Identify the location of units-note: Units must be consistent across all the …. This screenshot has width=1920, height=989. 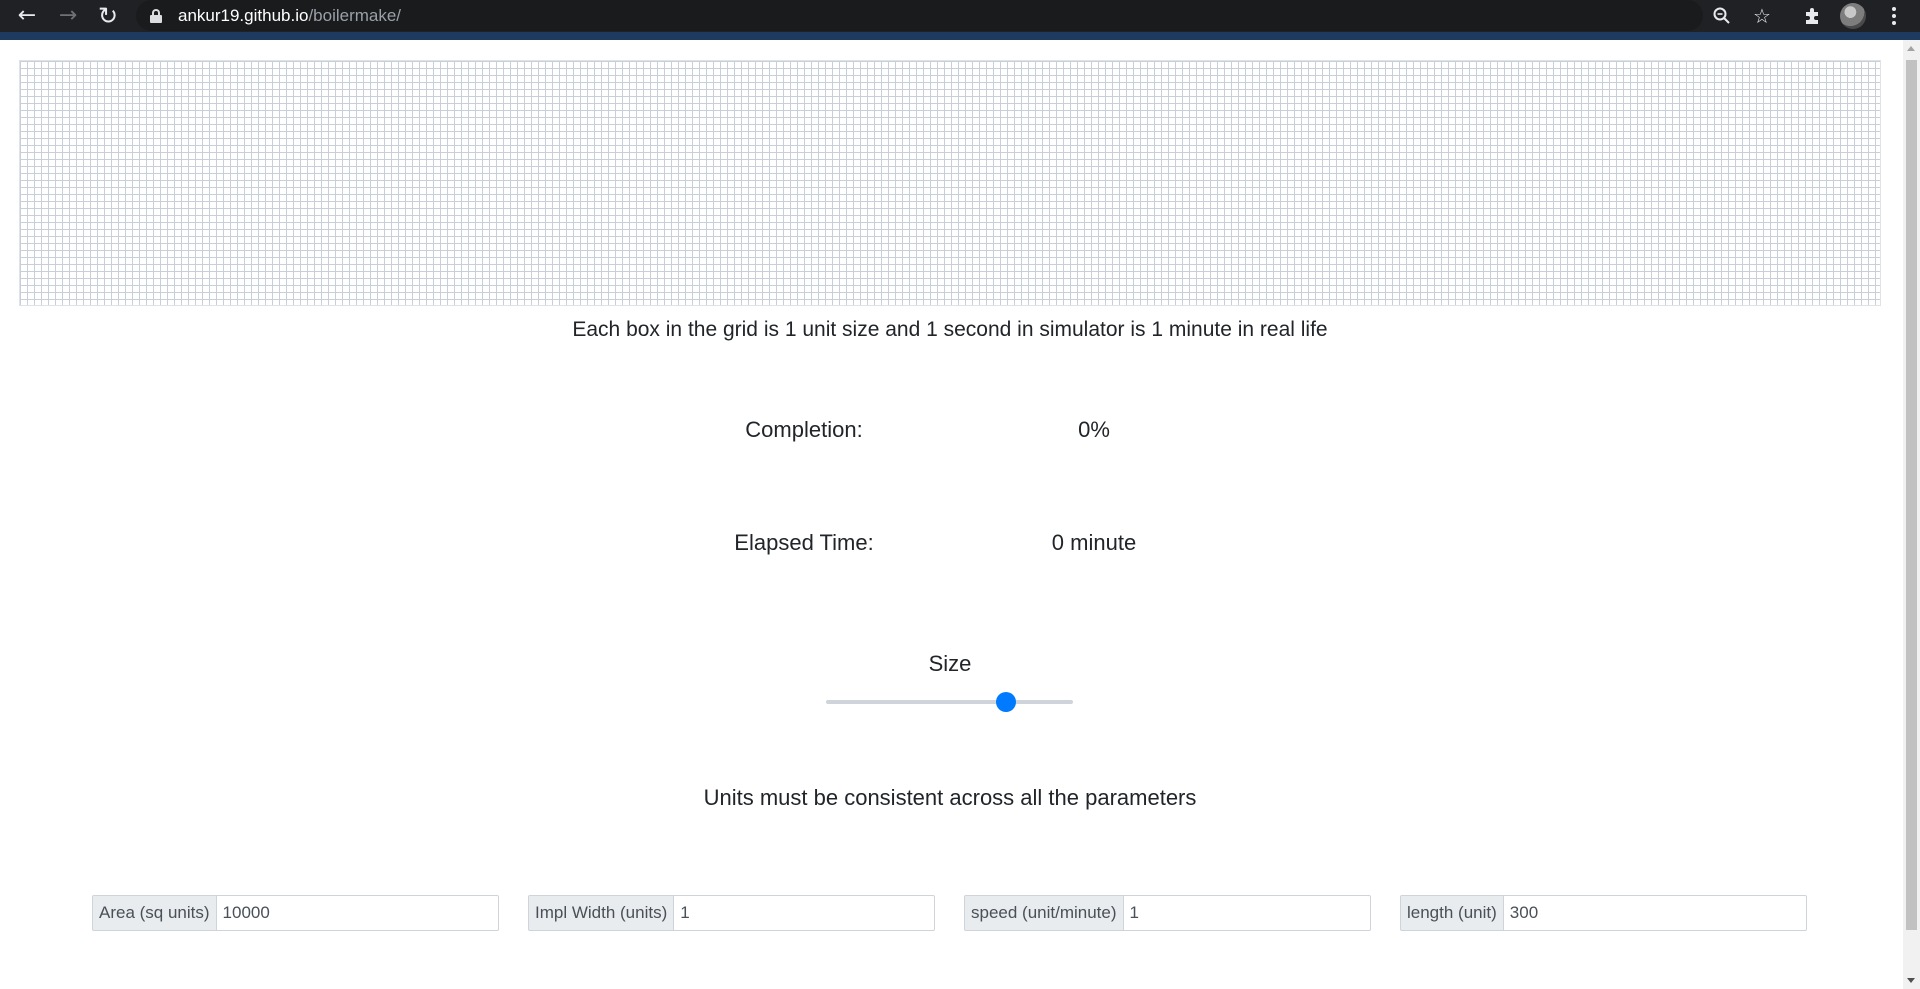
(950, 797).